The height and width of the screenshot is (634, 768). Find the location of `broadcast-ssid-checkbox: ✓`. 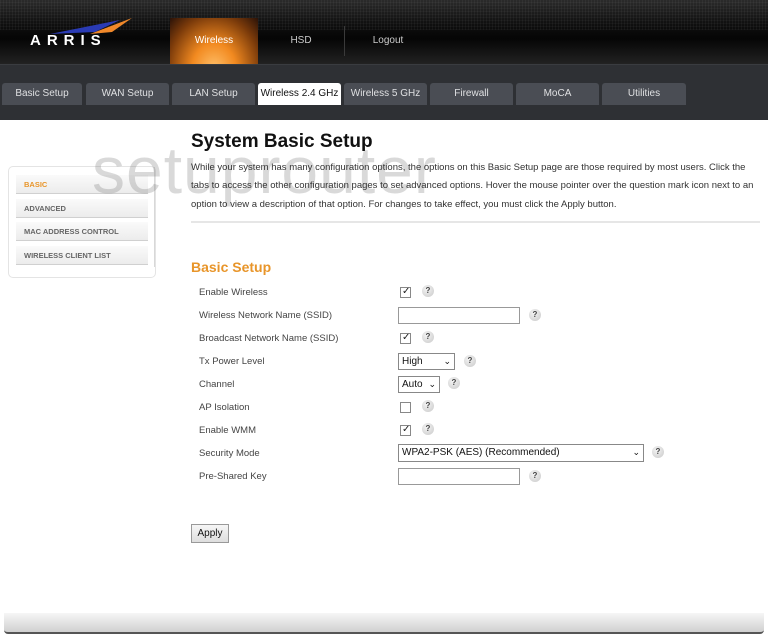

broadcast-ssid-checkbox: ✓ is located at coordinates (405, 338).